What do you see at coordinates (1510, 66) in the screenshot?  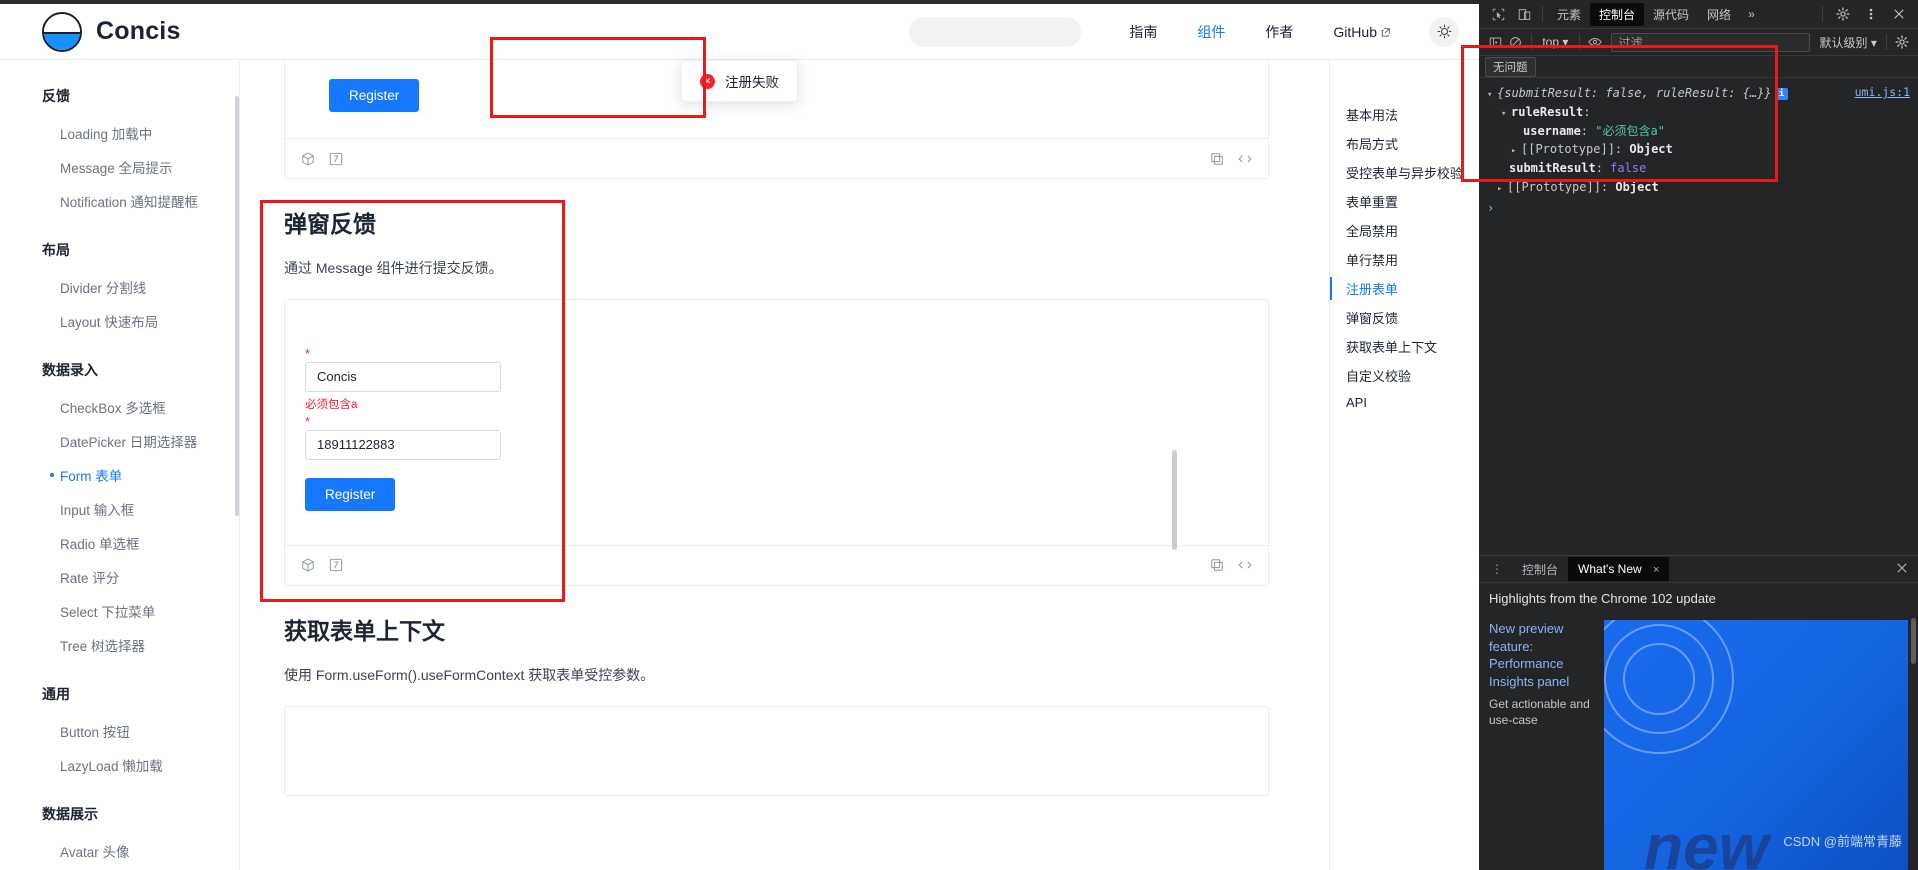 I see `issues-status-chip: 无问题` at bounding box center [1510, 66].